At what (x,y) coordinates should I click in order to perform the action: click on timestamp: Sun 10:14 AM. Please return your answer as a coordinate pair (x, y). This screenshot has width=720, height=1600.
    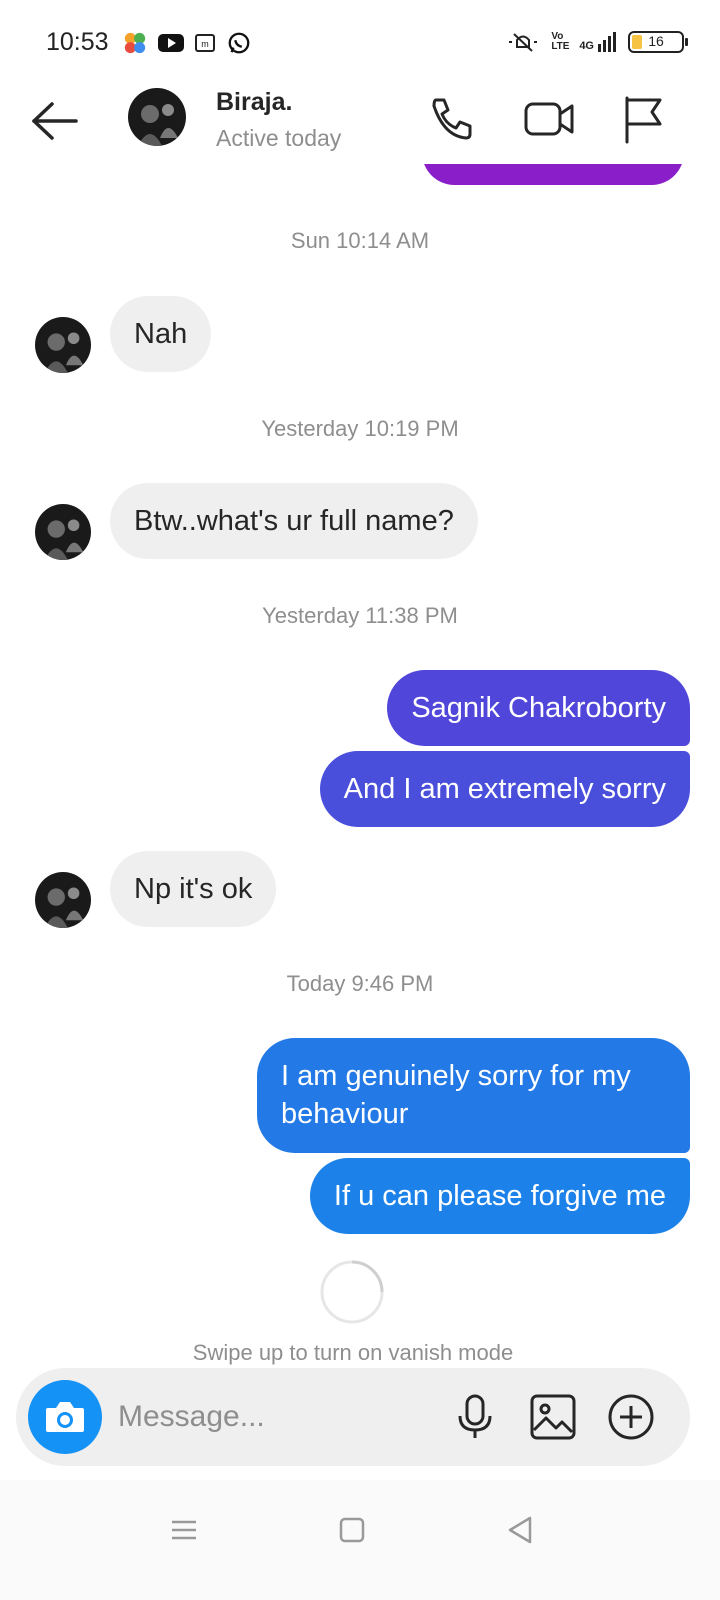
    Looking at the image, I should click on (360, 240).